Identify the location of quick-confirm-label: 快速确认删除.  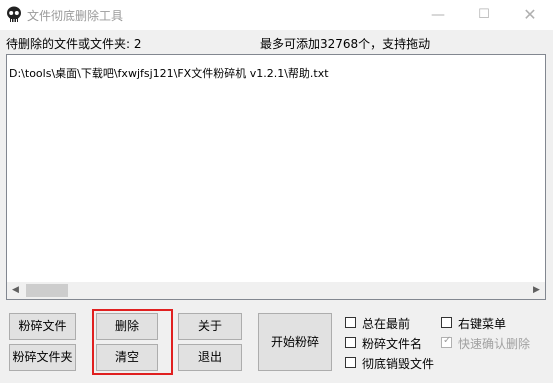
(494, 344).